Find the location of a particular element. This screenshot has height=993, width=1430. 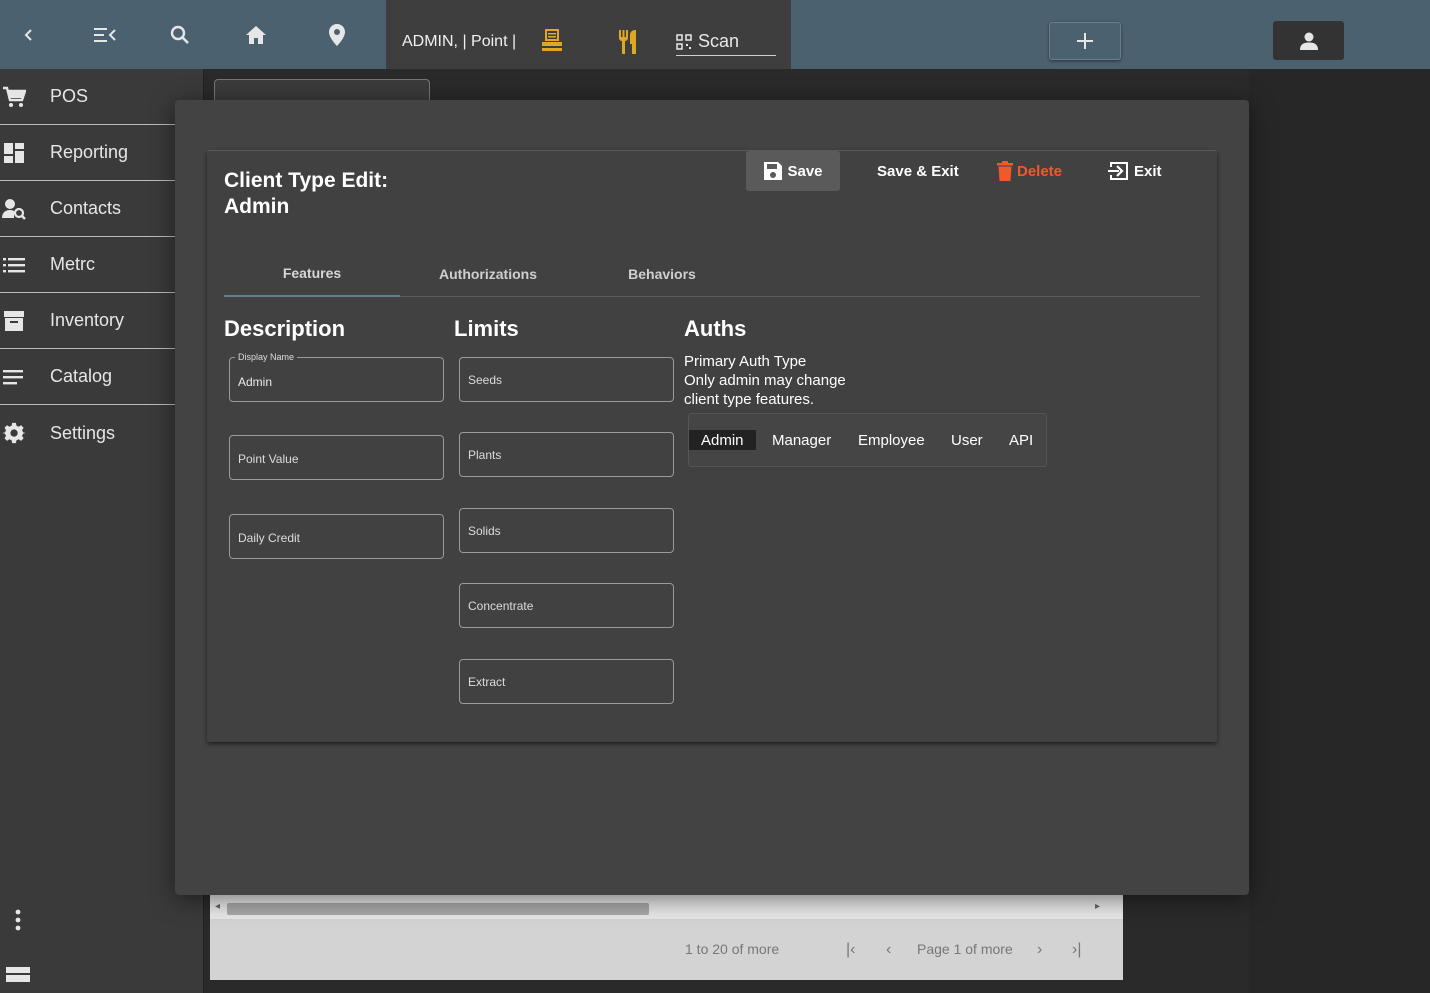

plants-placeholder: Plants is located at coordinates (485, 455).